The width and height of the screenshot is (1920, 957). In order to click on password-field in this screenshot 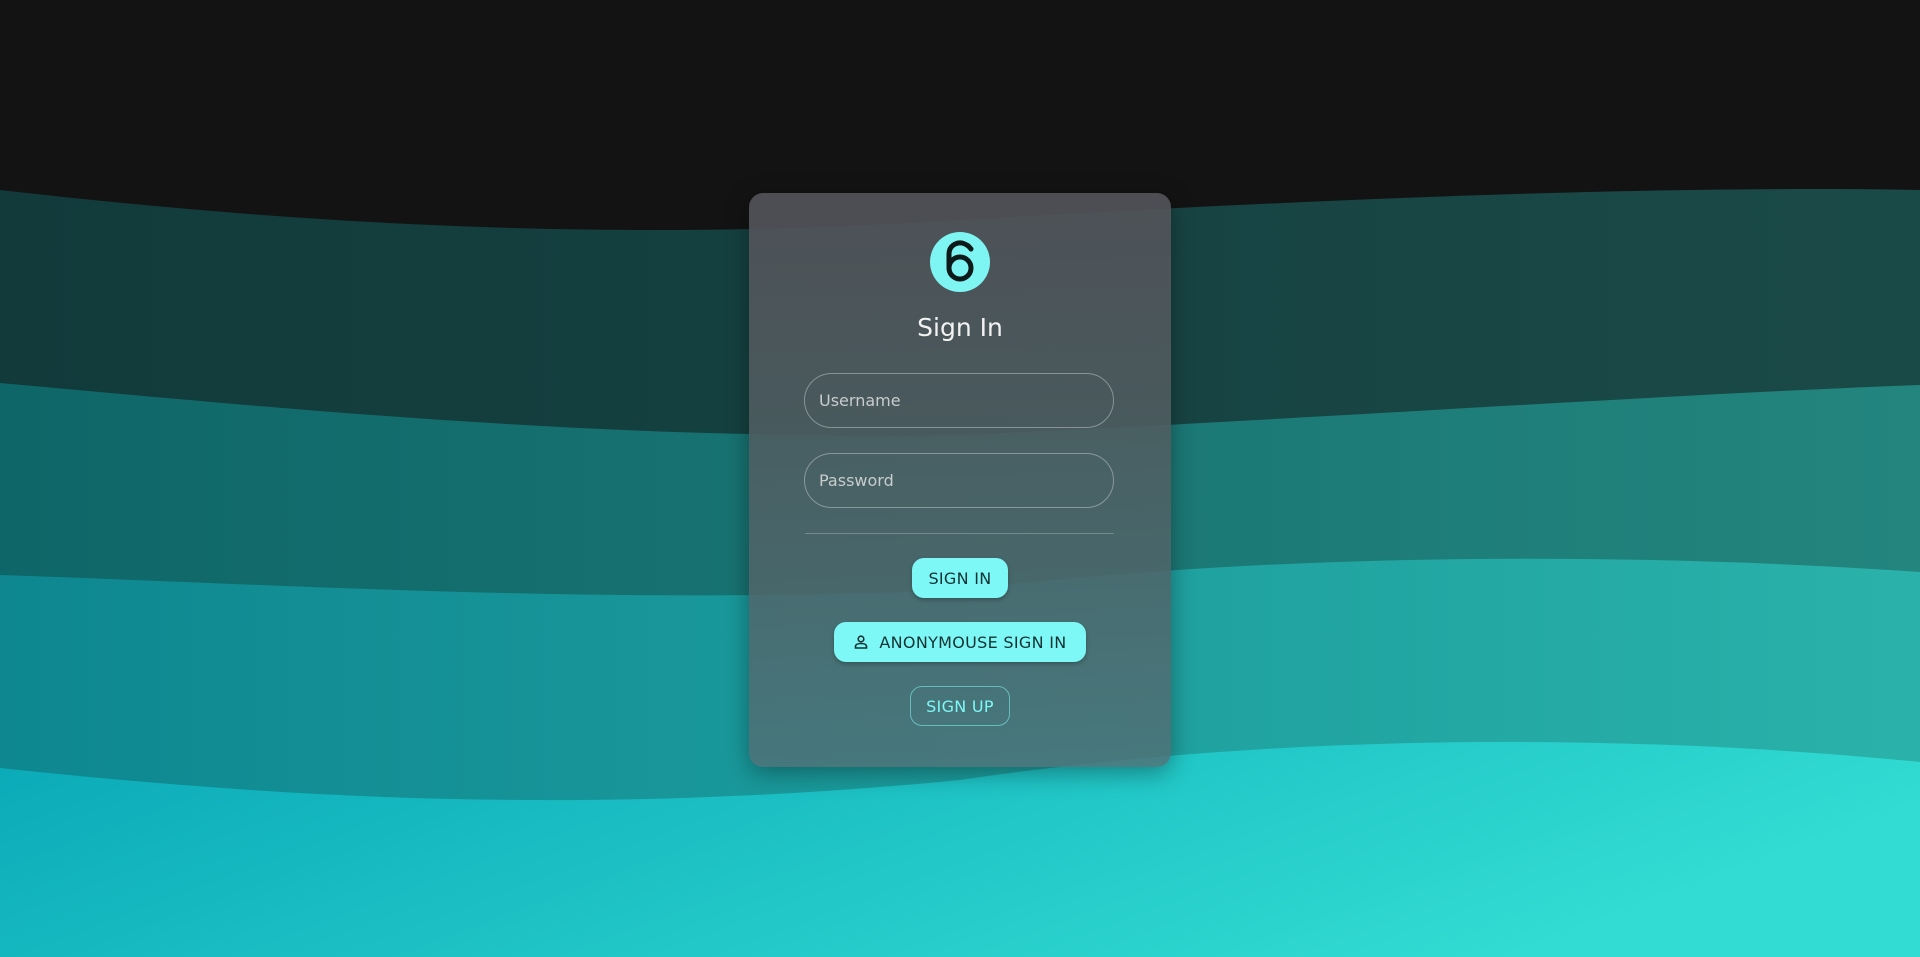, I will do `click(959, 480)`.